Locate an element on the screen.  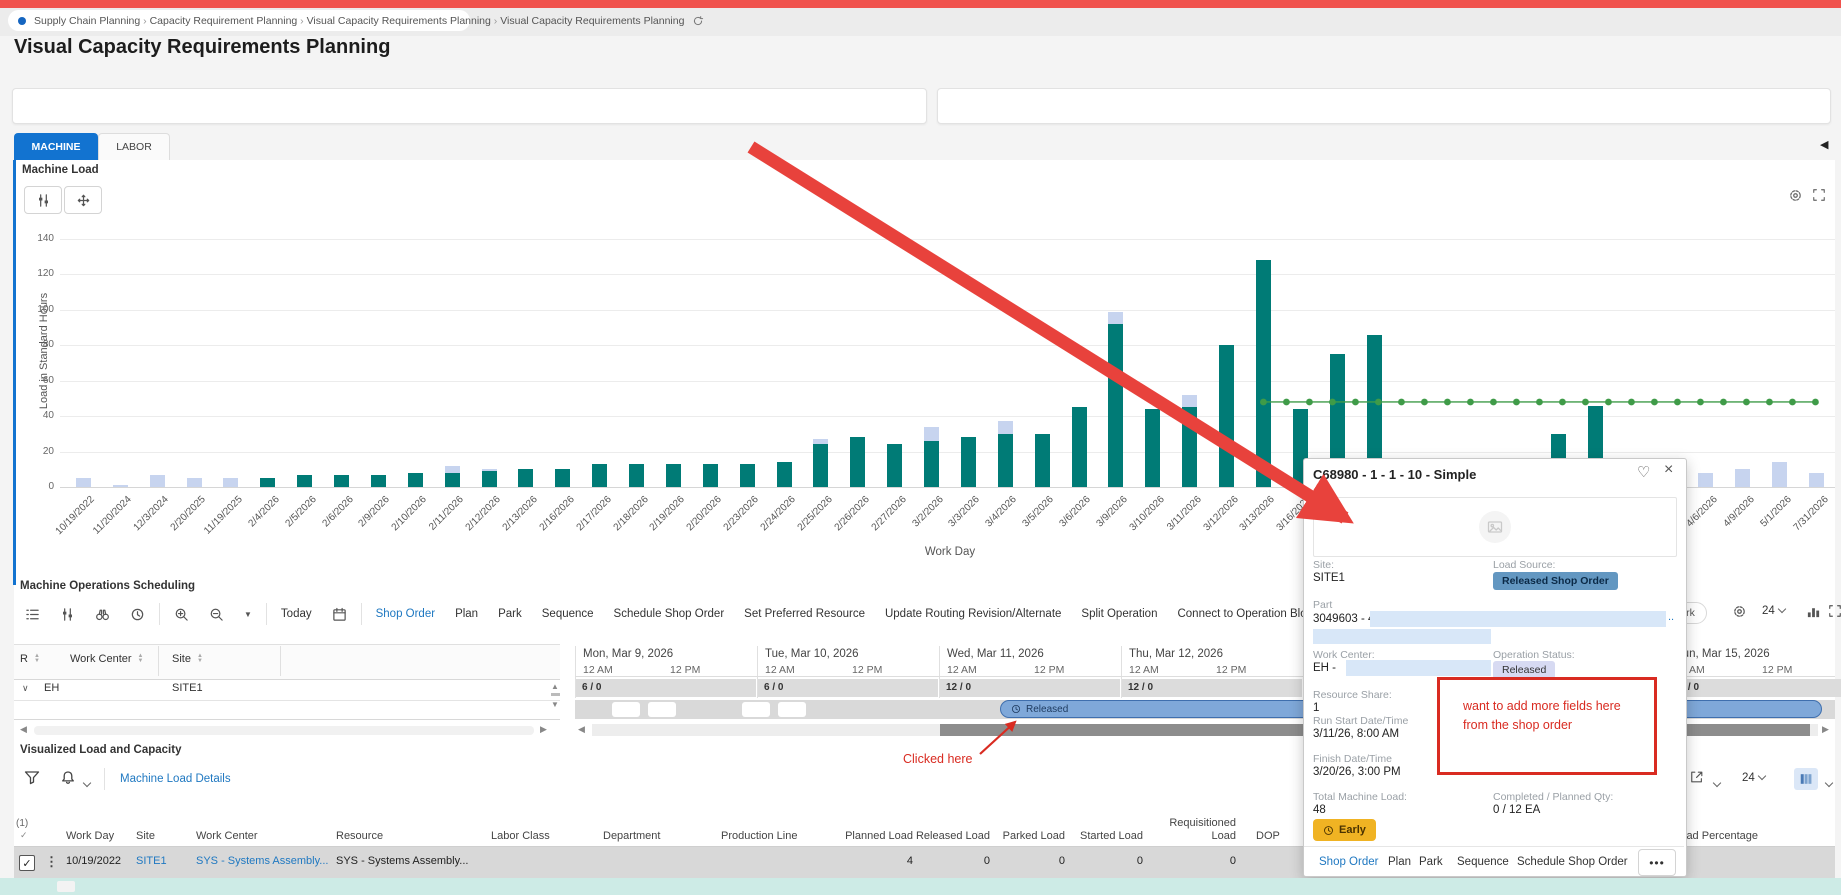
popup-shop-order-link: Shop Order is located at coordinates (1348, 862).